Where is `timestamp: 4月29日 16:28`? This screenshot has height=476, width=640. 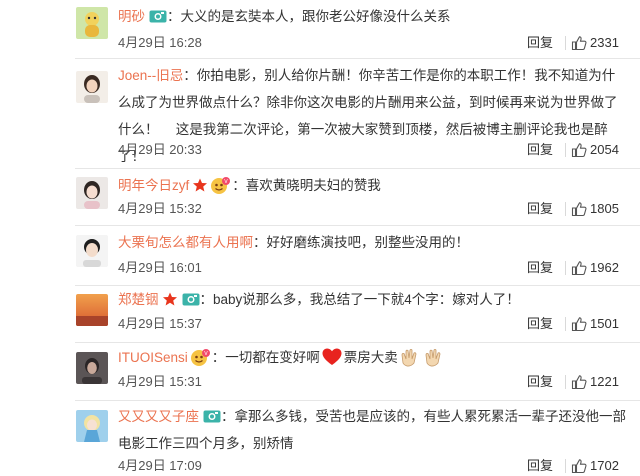 timestamp: 4月29日 16:28 is located at coordinates (160, 42).